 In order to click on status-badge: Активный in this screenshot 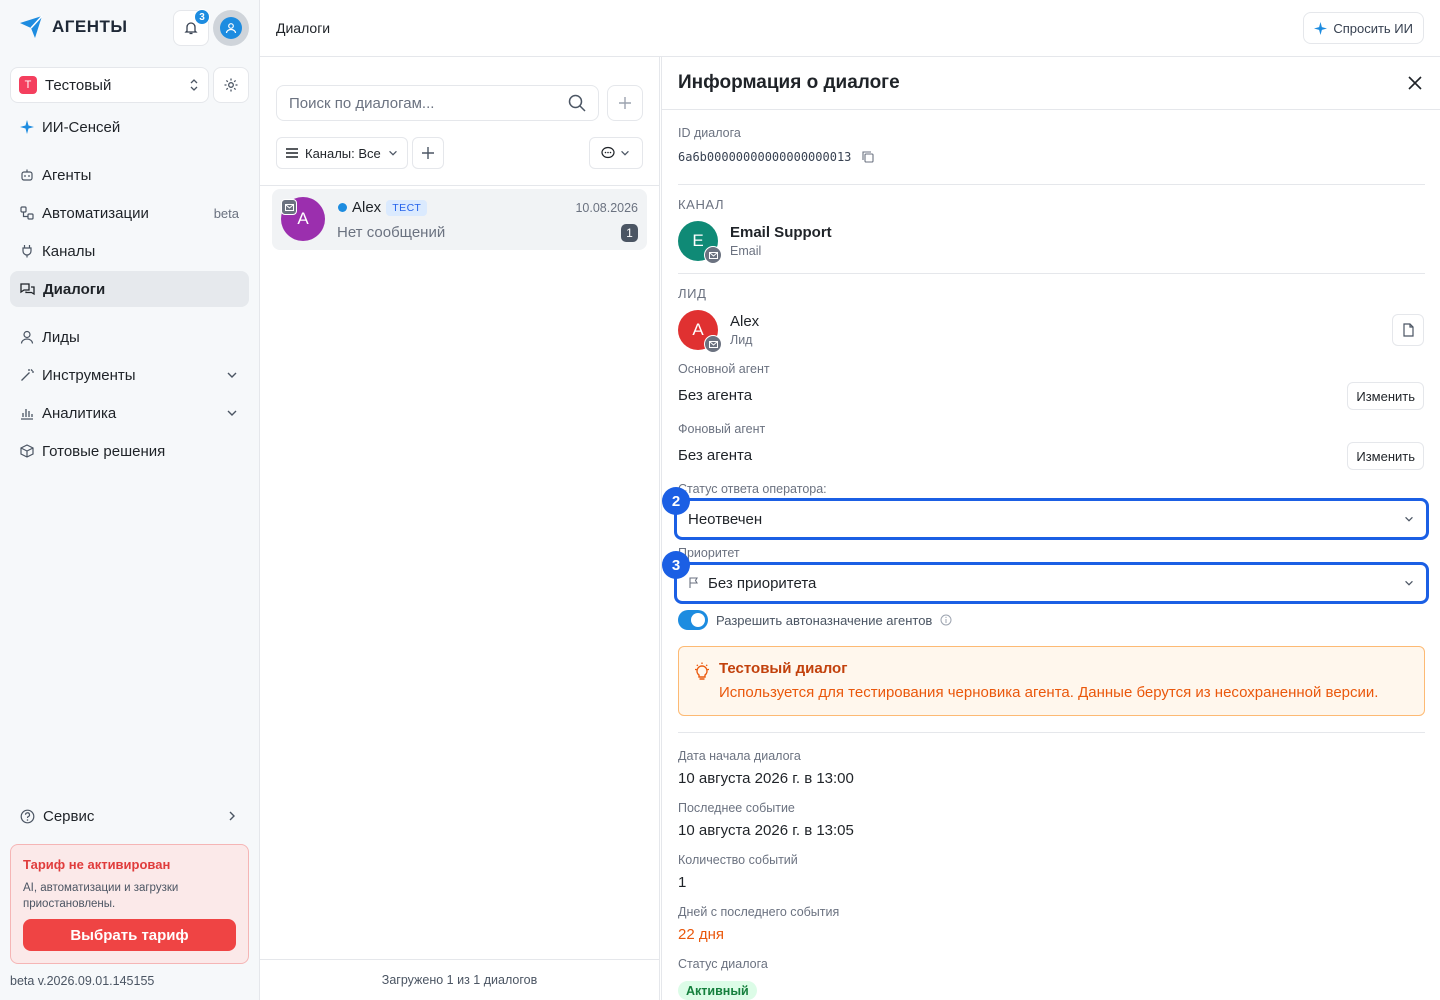, I will do `click(717, 990)`.